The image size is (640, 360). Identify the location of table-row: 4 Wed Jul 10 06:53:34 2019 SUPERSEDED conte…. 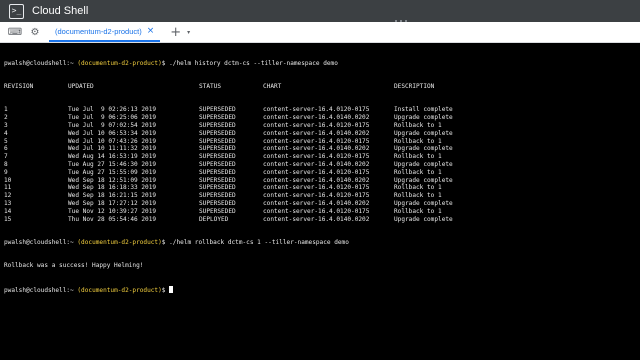
(320, 134).